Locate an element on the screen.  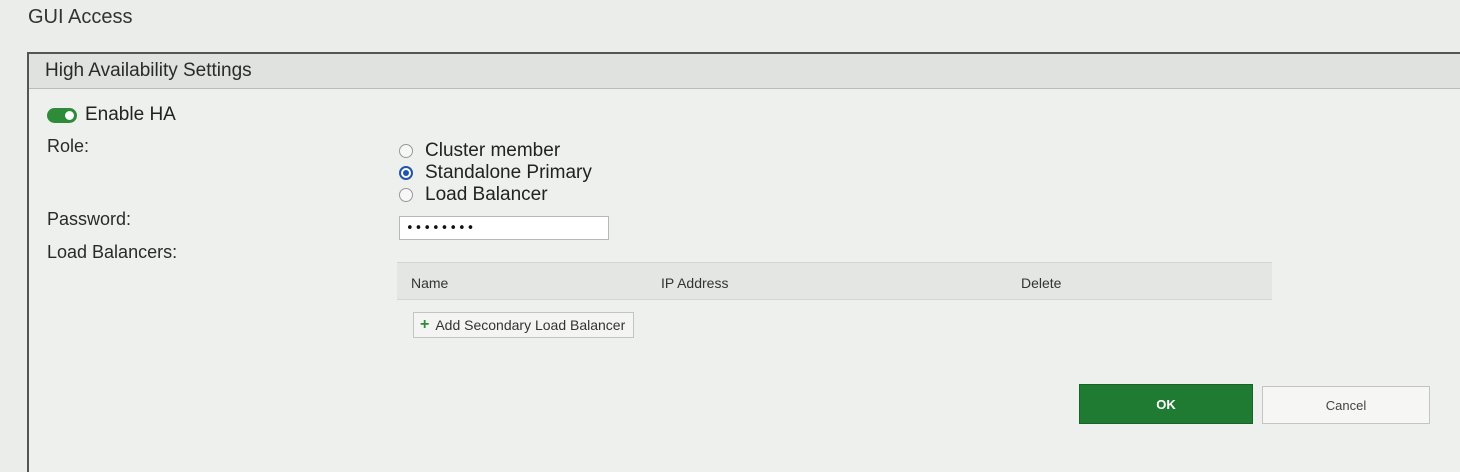
panel-title: High Availability Settings is located at coordinates (148, 70).